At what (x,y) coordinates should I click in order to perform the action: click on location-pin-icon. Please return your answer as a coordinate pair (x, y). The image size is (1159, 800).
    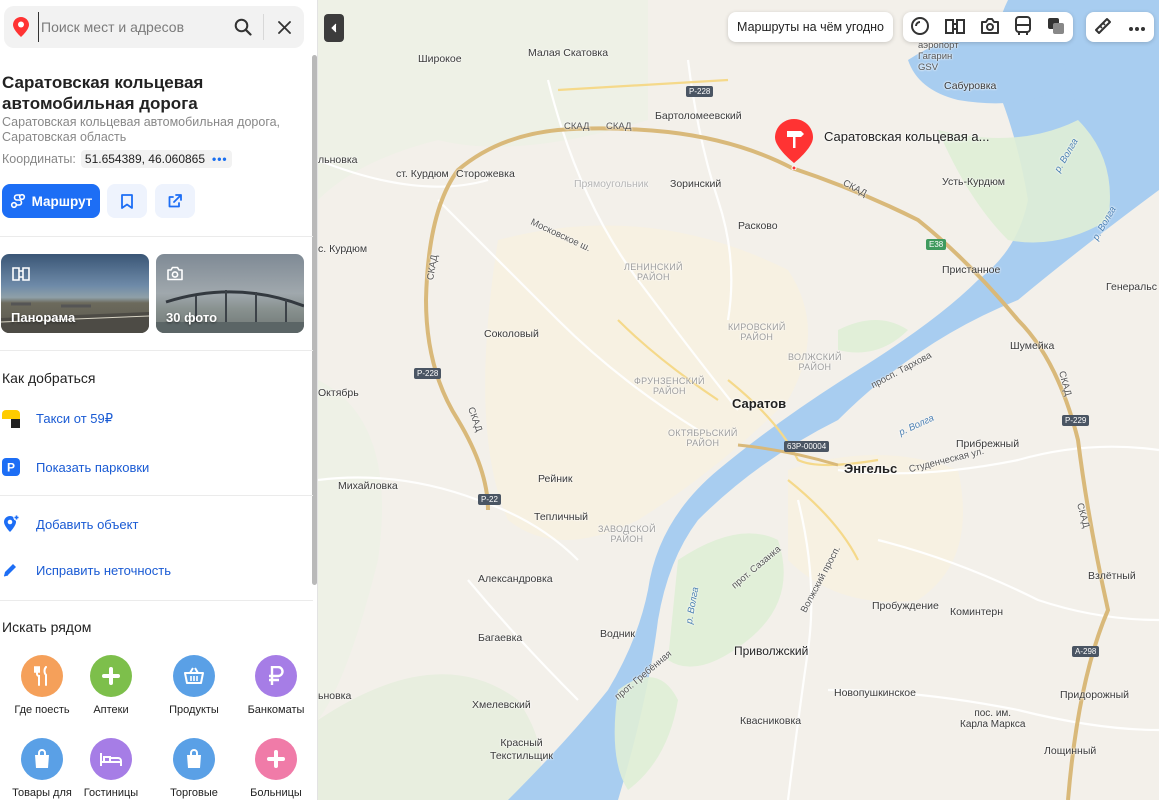
    Looking at the image, I should click on (21, 27).